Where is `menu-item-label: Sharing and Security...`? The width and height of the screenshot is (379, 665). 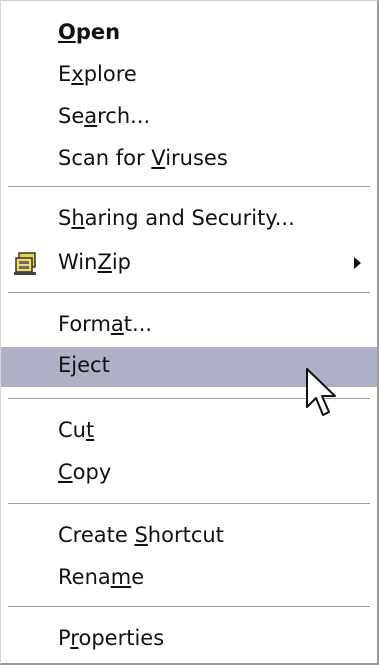 menu-item-label: Sharing and Security... is located at coordinates (176, 218).